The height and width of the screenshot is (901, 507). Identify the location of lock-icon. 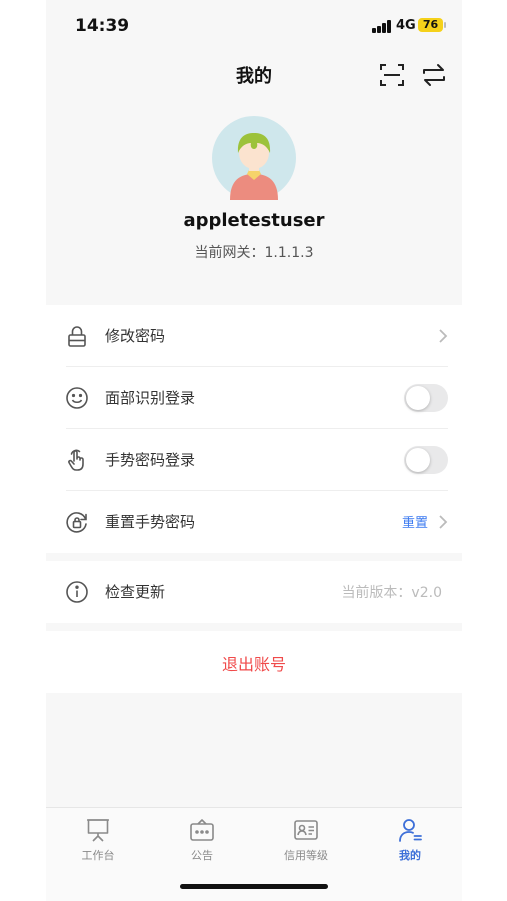
(77, 336).